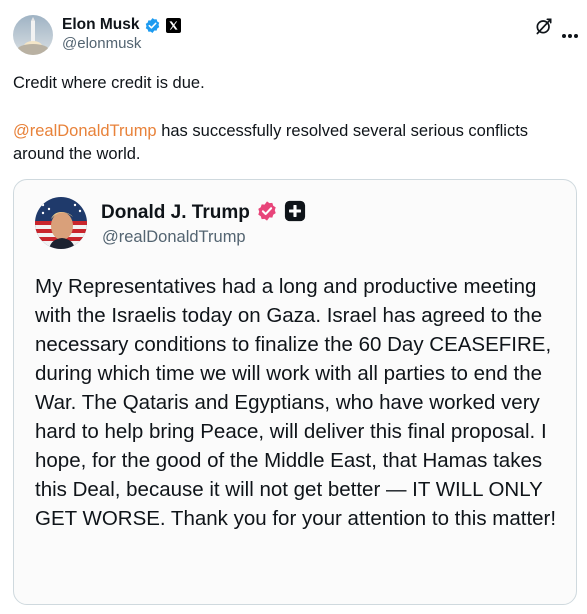  I want to click on mention-link: @realDonaldTrump, so click(85, 131).